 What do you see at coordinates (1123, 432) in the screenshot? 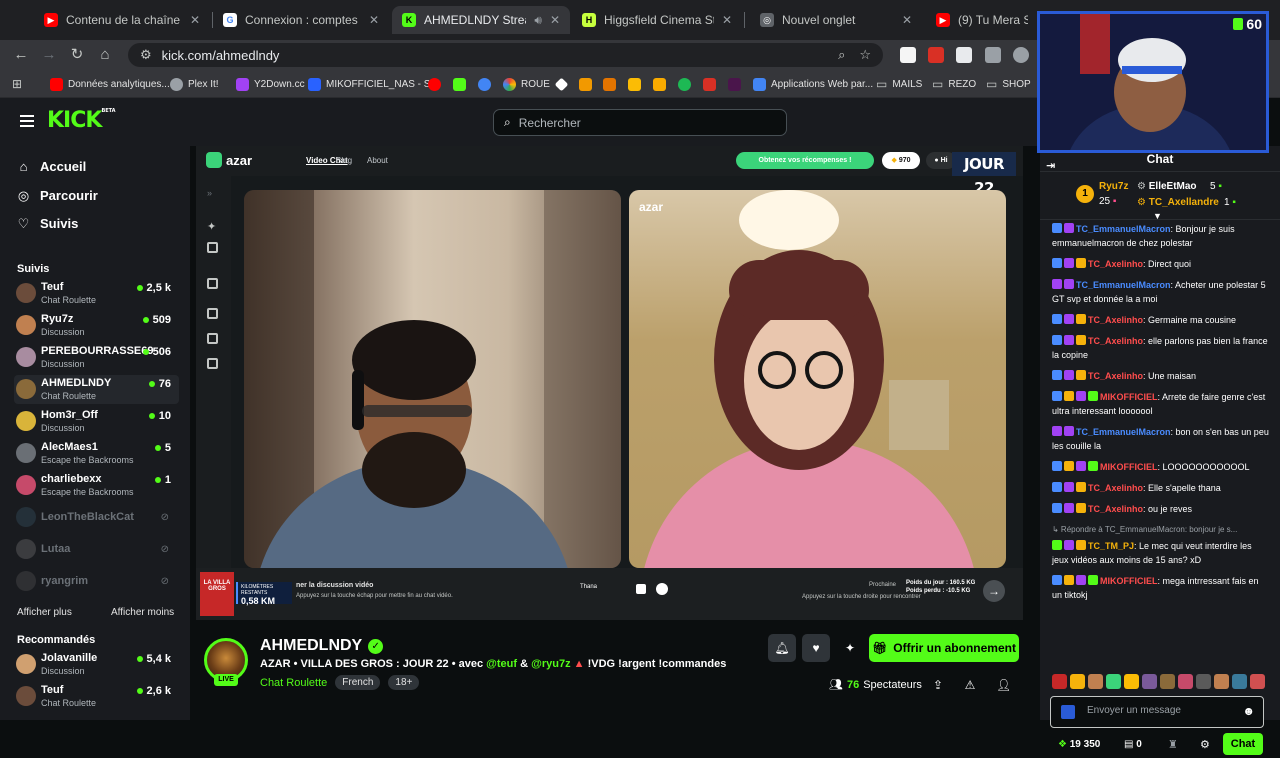
I see `chat-username: TC_EmmanuelMacron` at bounding box center [1123, 432].